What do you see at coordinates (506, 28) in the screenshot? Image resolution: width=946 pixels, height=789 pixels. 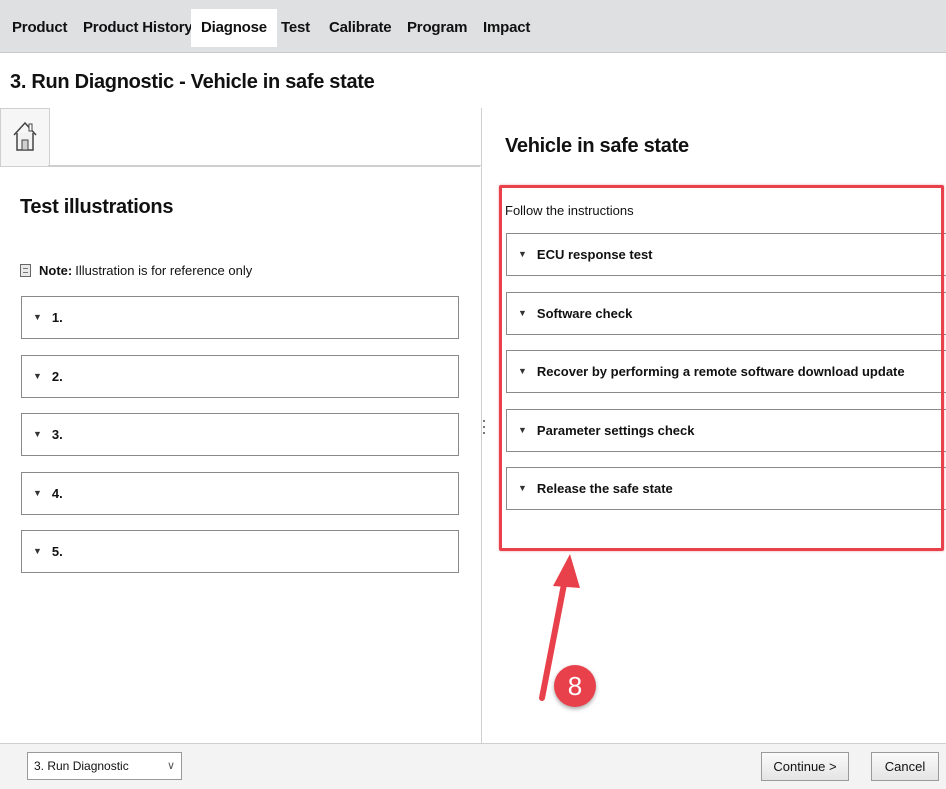 I see `nav-impact: Impact` at bounding box center [506, 28].